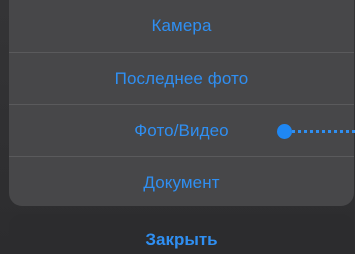  I want to click on tap-indicator-dot, so click(284, 131).